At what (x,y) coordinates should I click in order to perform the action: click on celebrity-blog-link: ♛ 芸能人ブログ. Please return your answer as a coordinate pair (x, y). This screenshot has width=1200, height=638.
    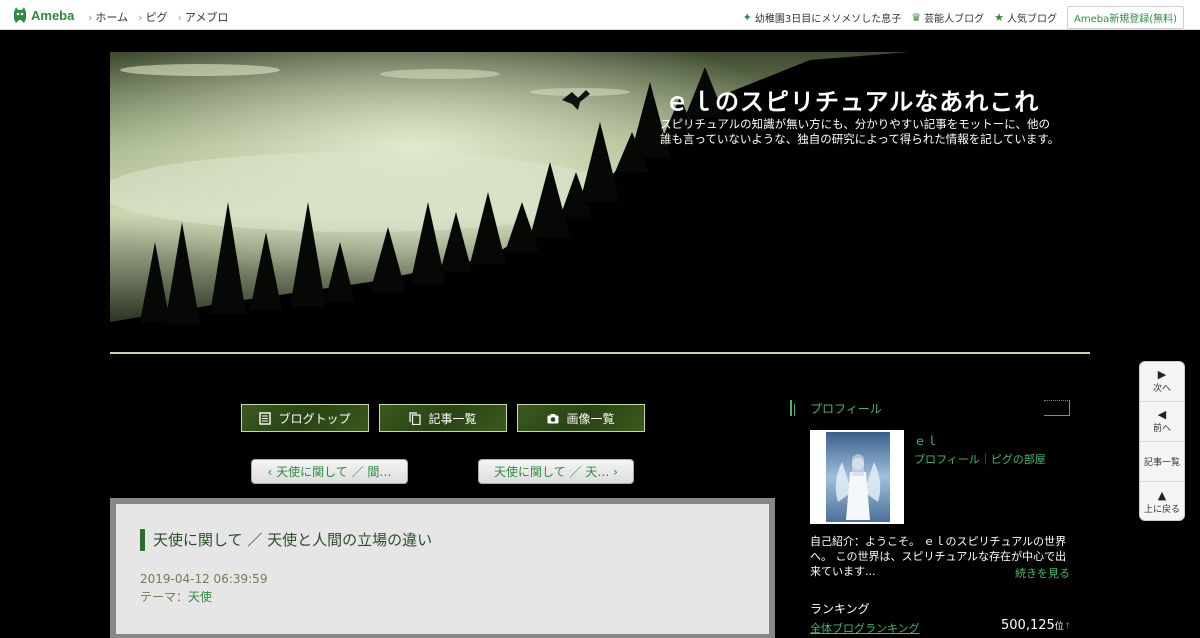
    Looking at the image, I should click on (947, 17).